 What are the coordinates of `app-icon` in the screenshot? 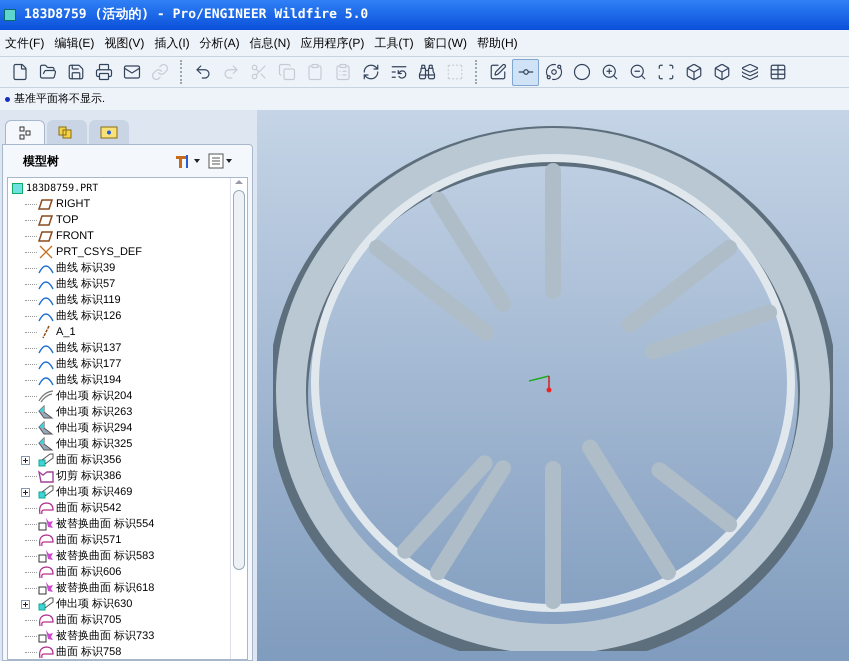 It's located at (10, 15).